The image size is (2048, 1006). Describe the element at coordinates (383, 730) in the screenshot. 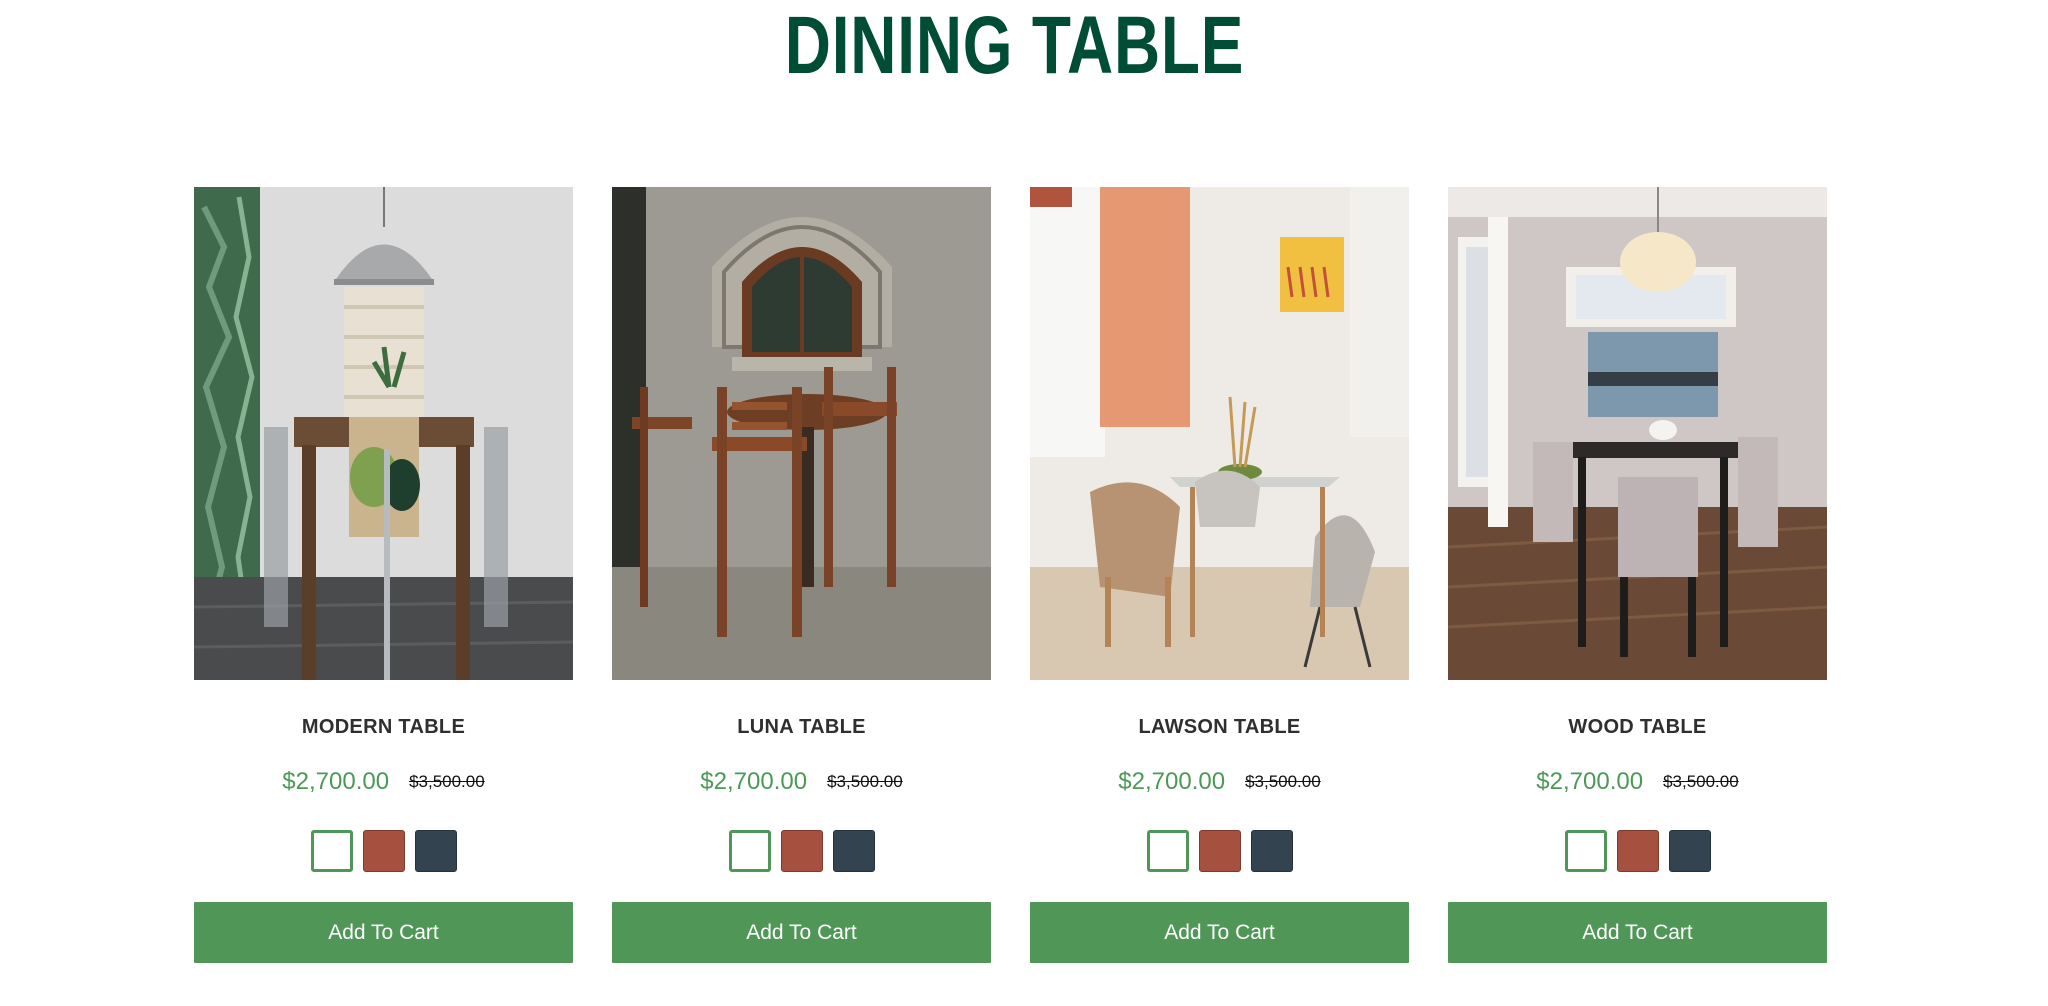

I see `product-name: MODERN TABLE` at that location.